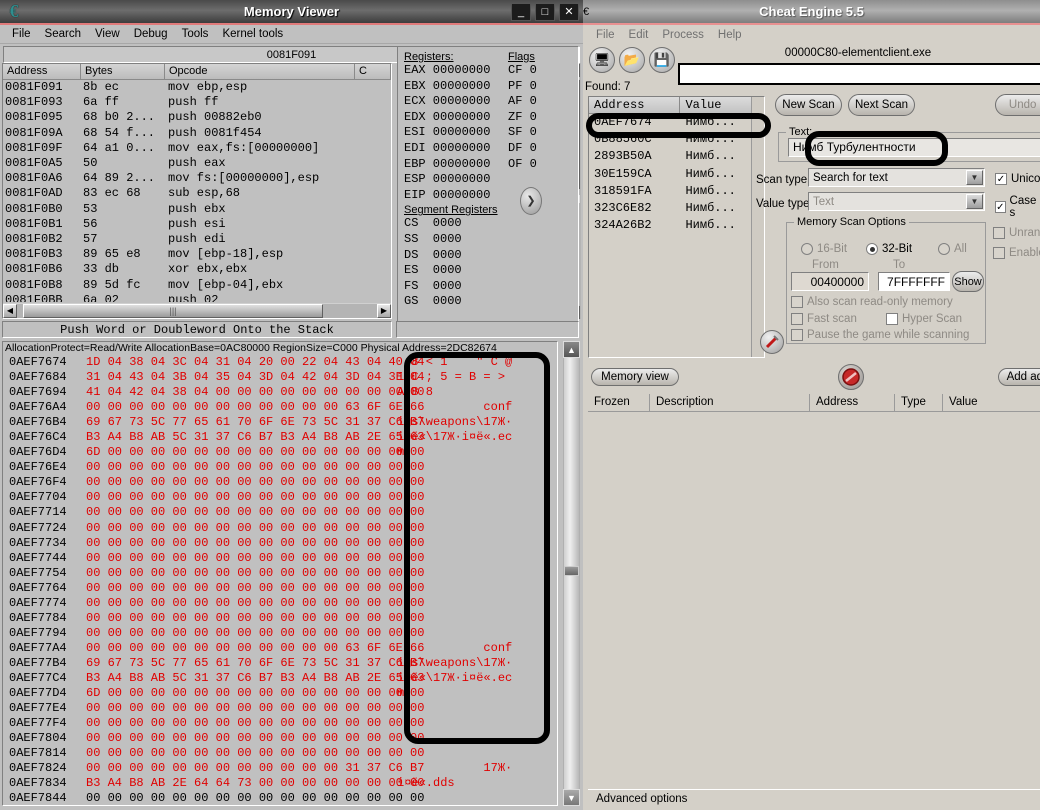 The height and width of the screenshot is (810, 1040). What do you see at coordinates (880, 335) in the screenshot?
I see `pause-game-checkbox: Pause the game while scanning` at bounding box center [880, 335].